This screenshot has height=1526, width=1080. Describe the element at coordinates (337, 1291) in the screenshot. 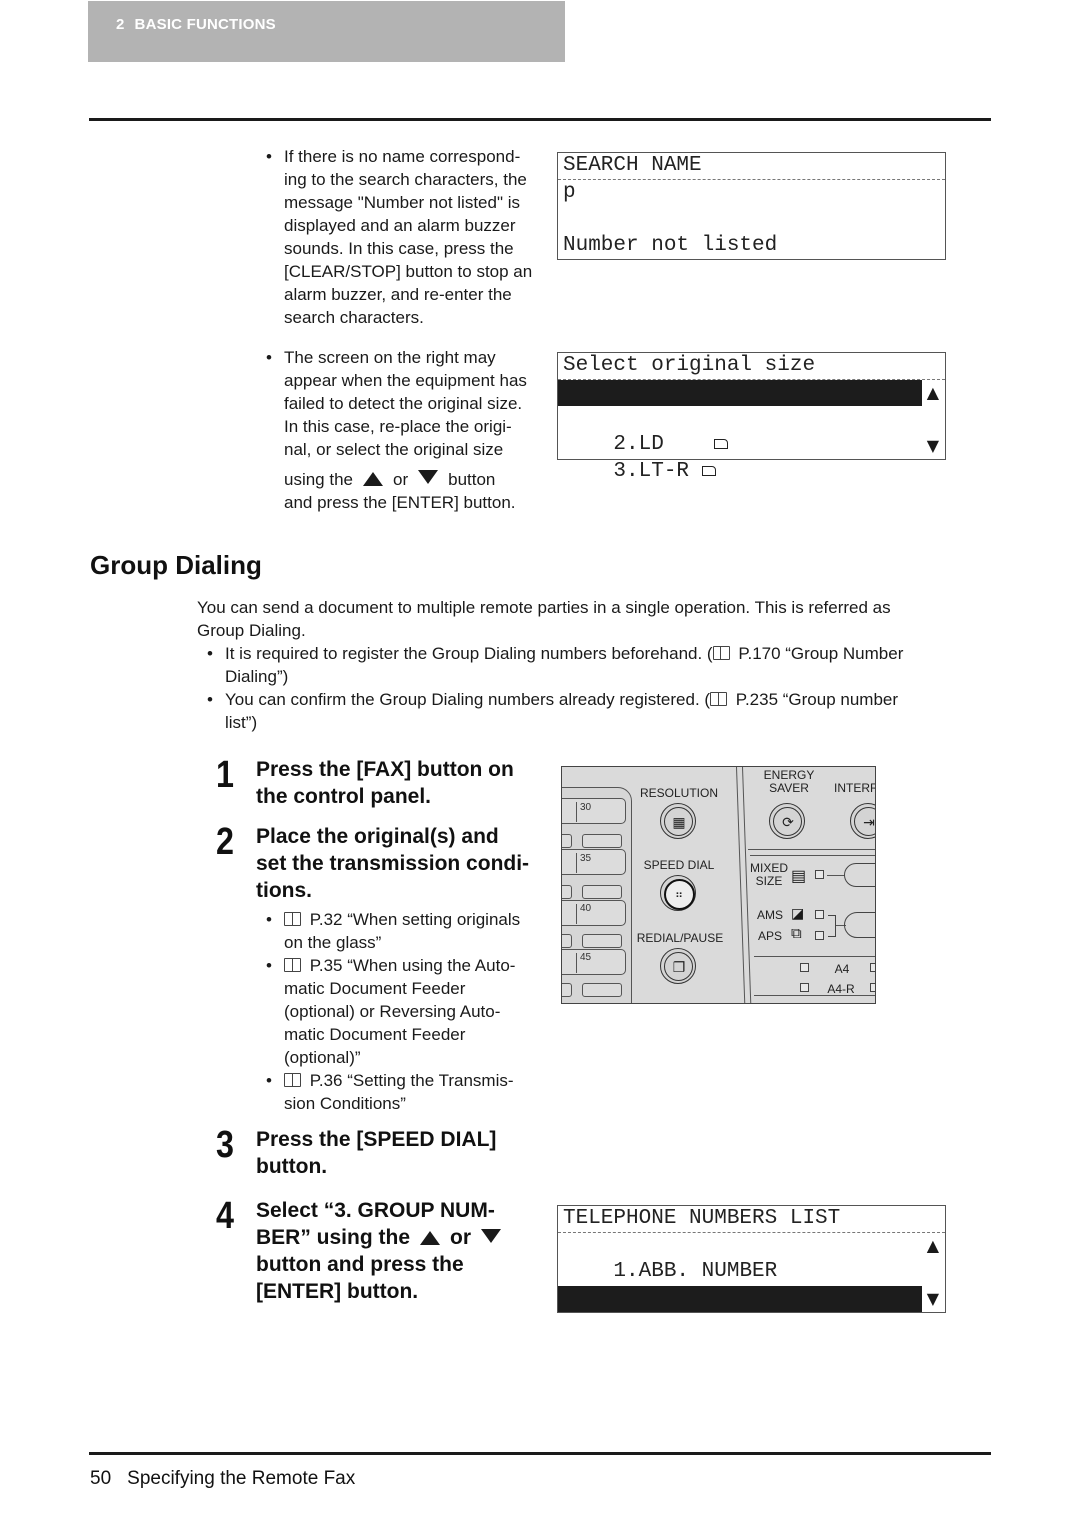

I see `step-line: [ENTER] button.` at that location.